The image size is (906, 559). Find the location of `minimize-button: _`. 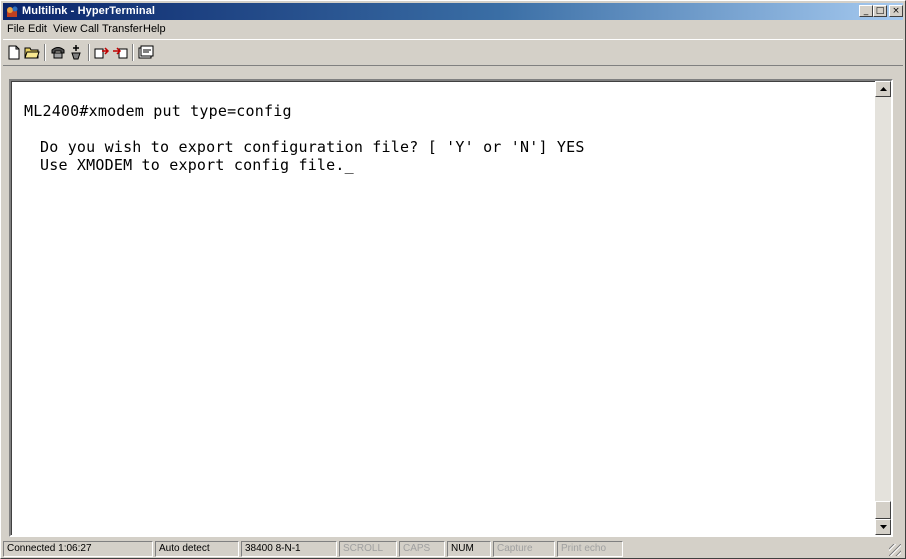

minimize-button: _ is located at coordinates (866, 11).